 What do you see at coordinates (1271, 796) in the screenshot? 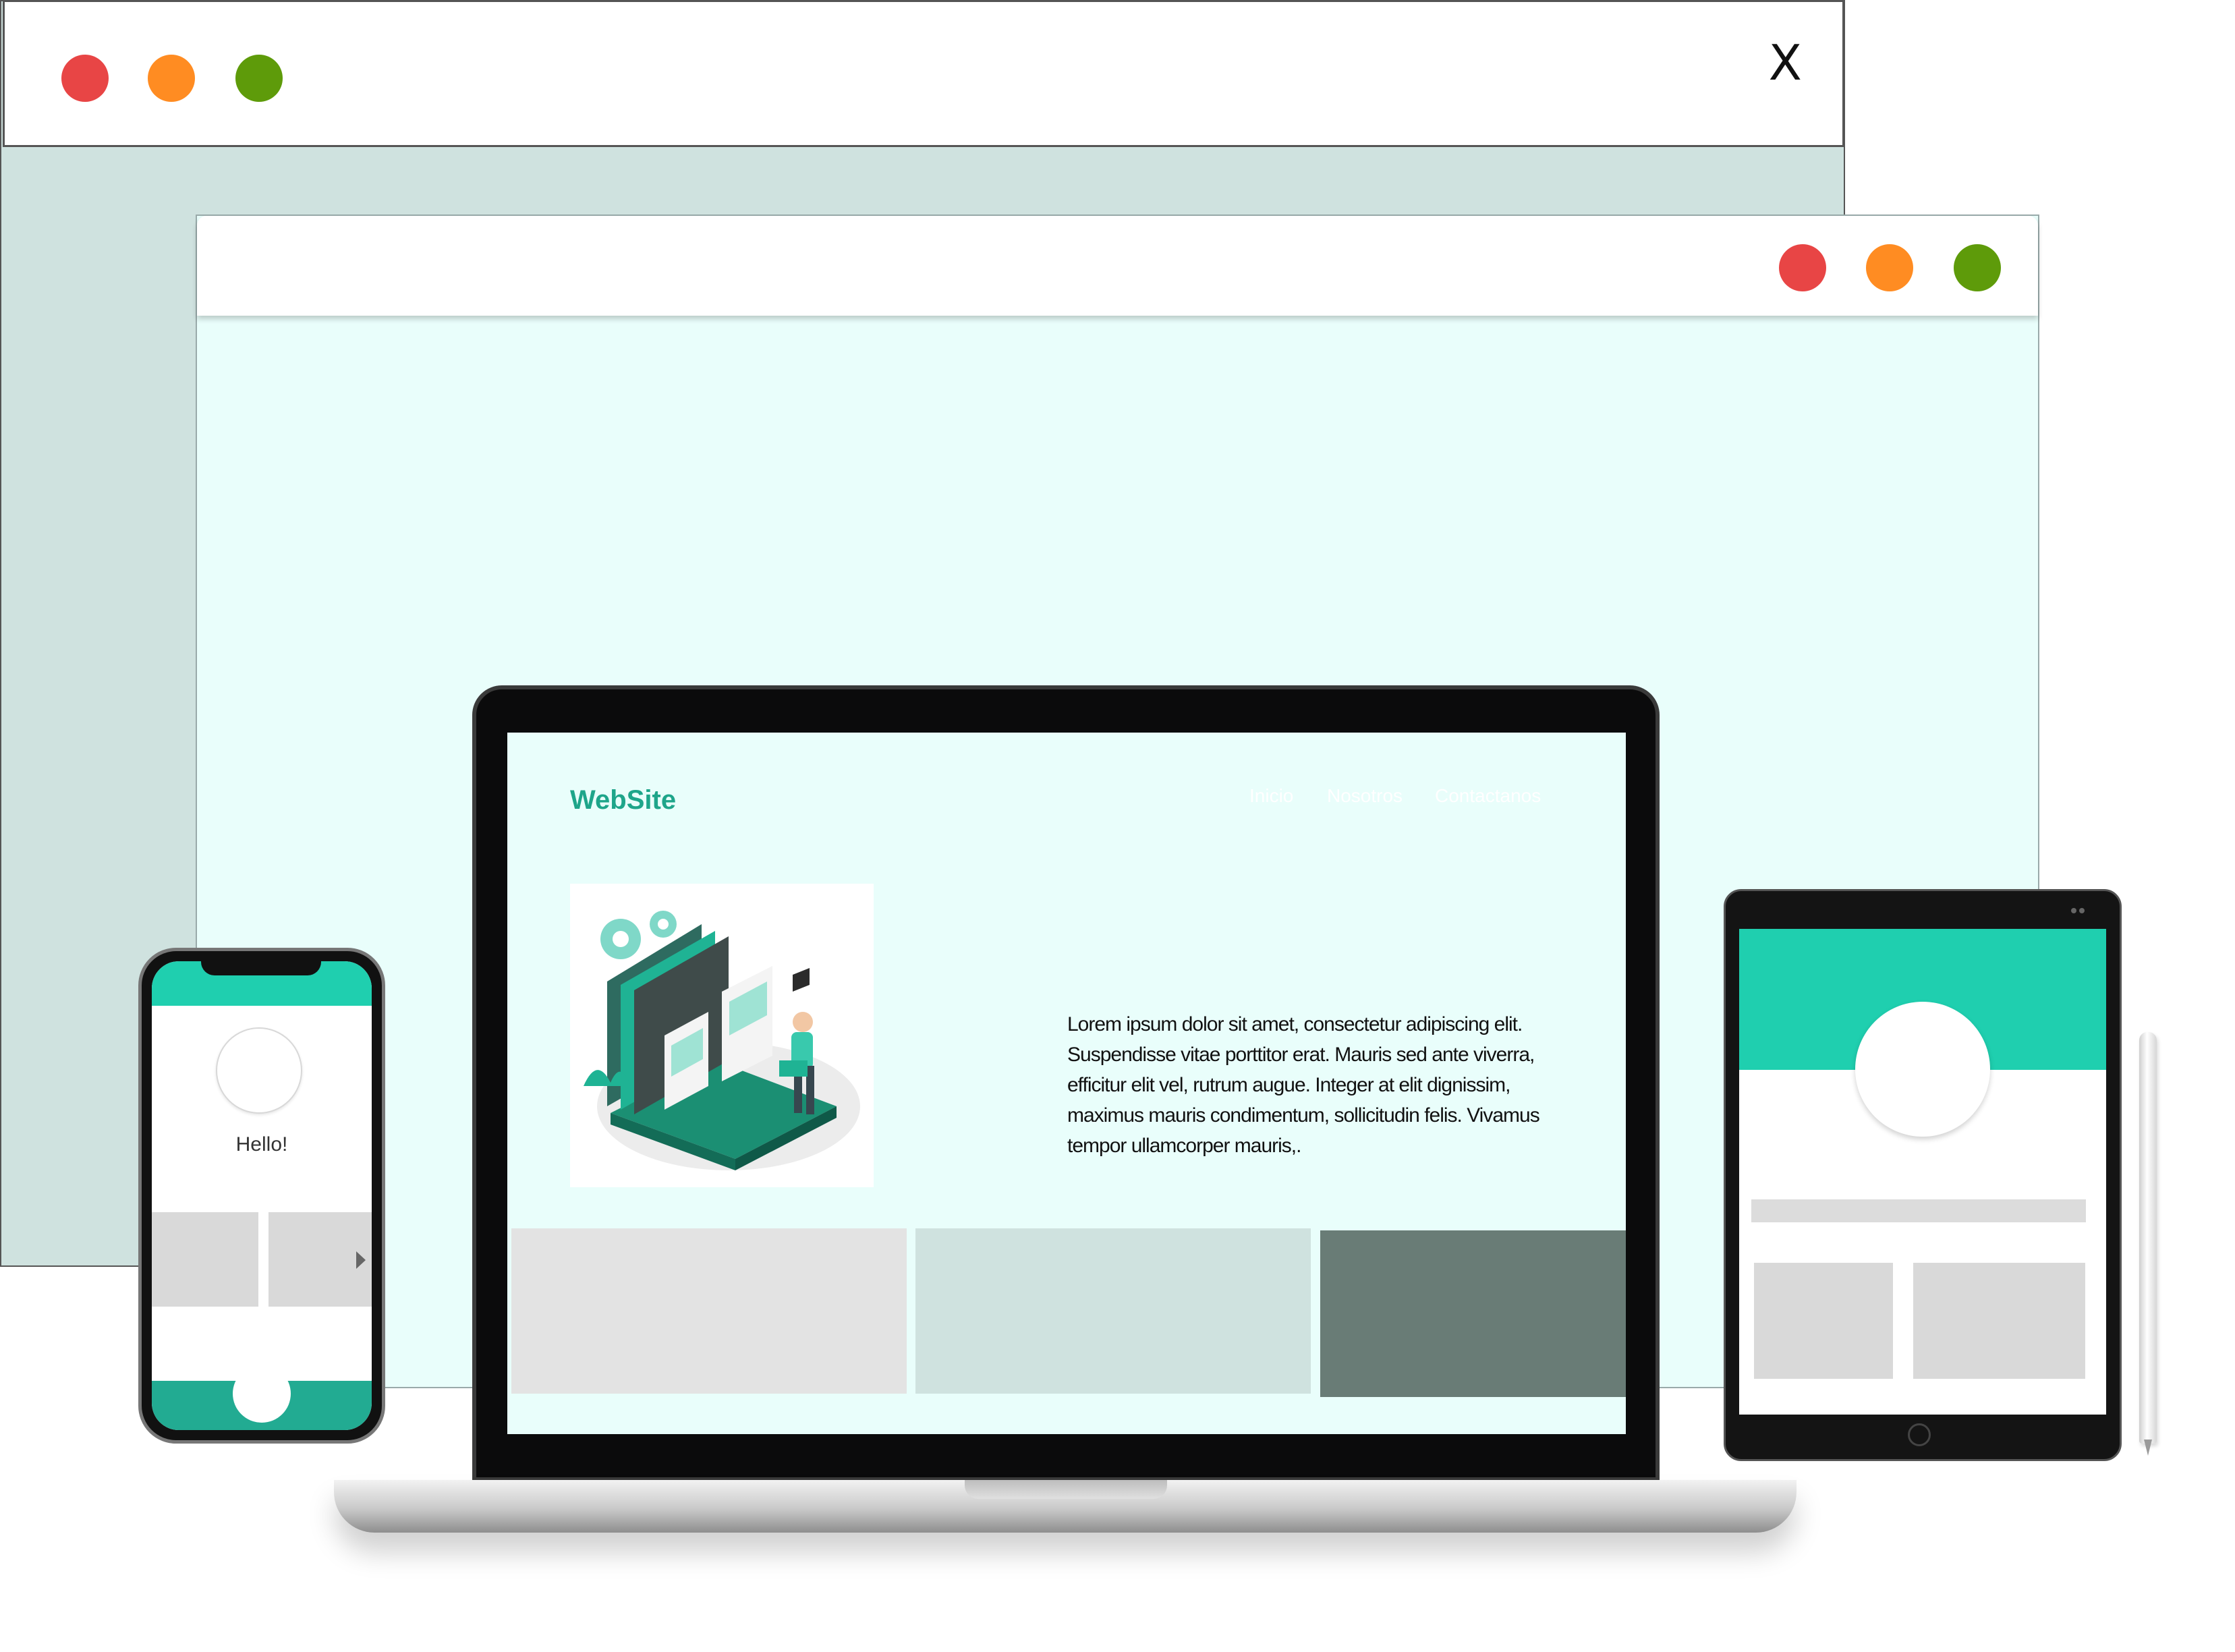
I see `nav-link-inicio: Inicio` at bounding box center [1271, 796].